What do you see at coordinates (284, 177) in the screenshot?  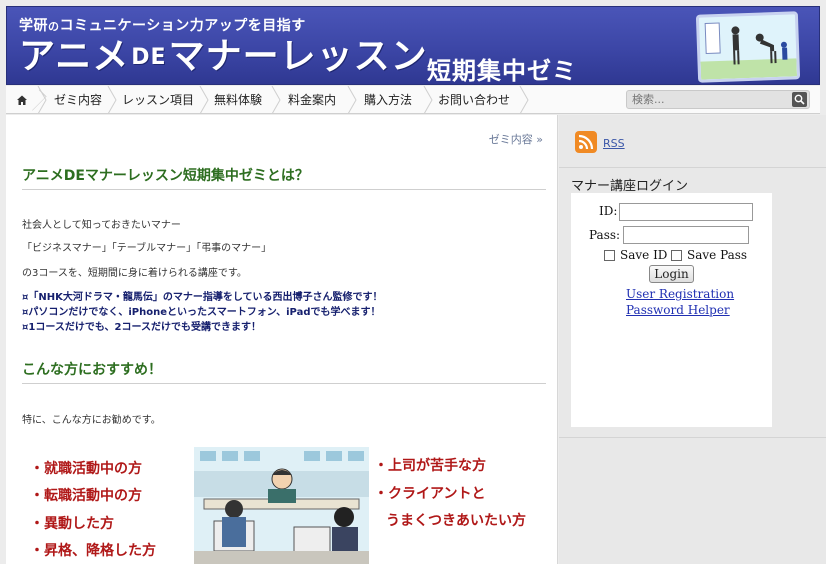 I see `section-title-about: アニメDEマナーレッスン短期集中ゼミとは？` at bounding box center [284, 177].